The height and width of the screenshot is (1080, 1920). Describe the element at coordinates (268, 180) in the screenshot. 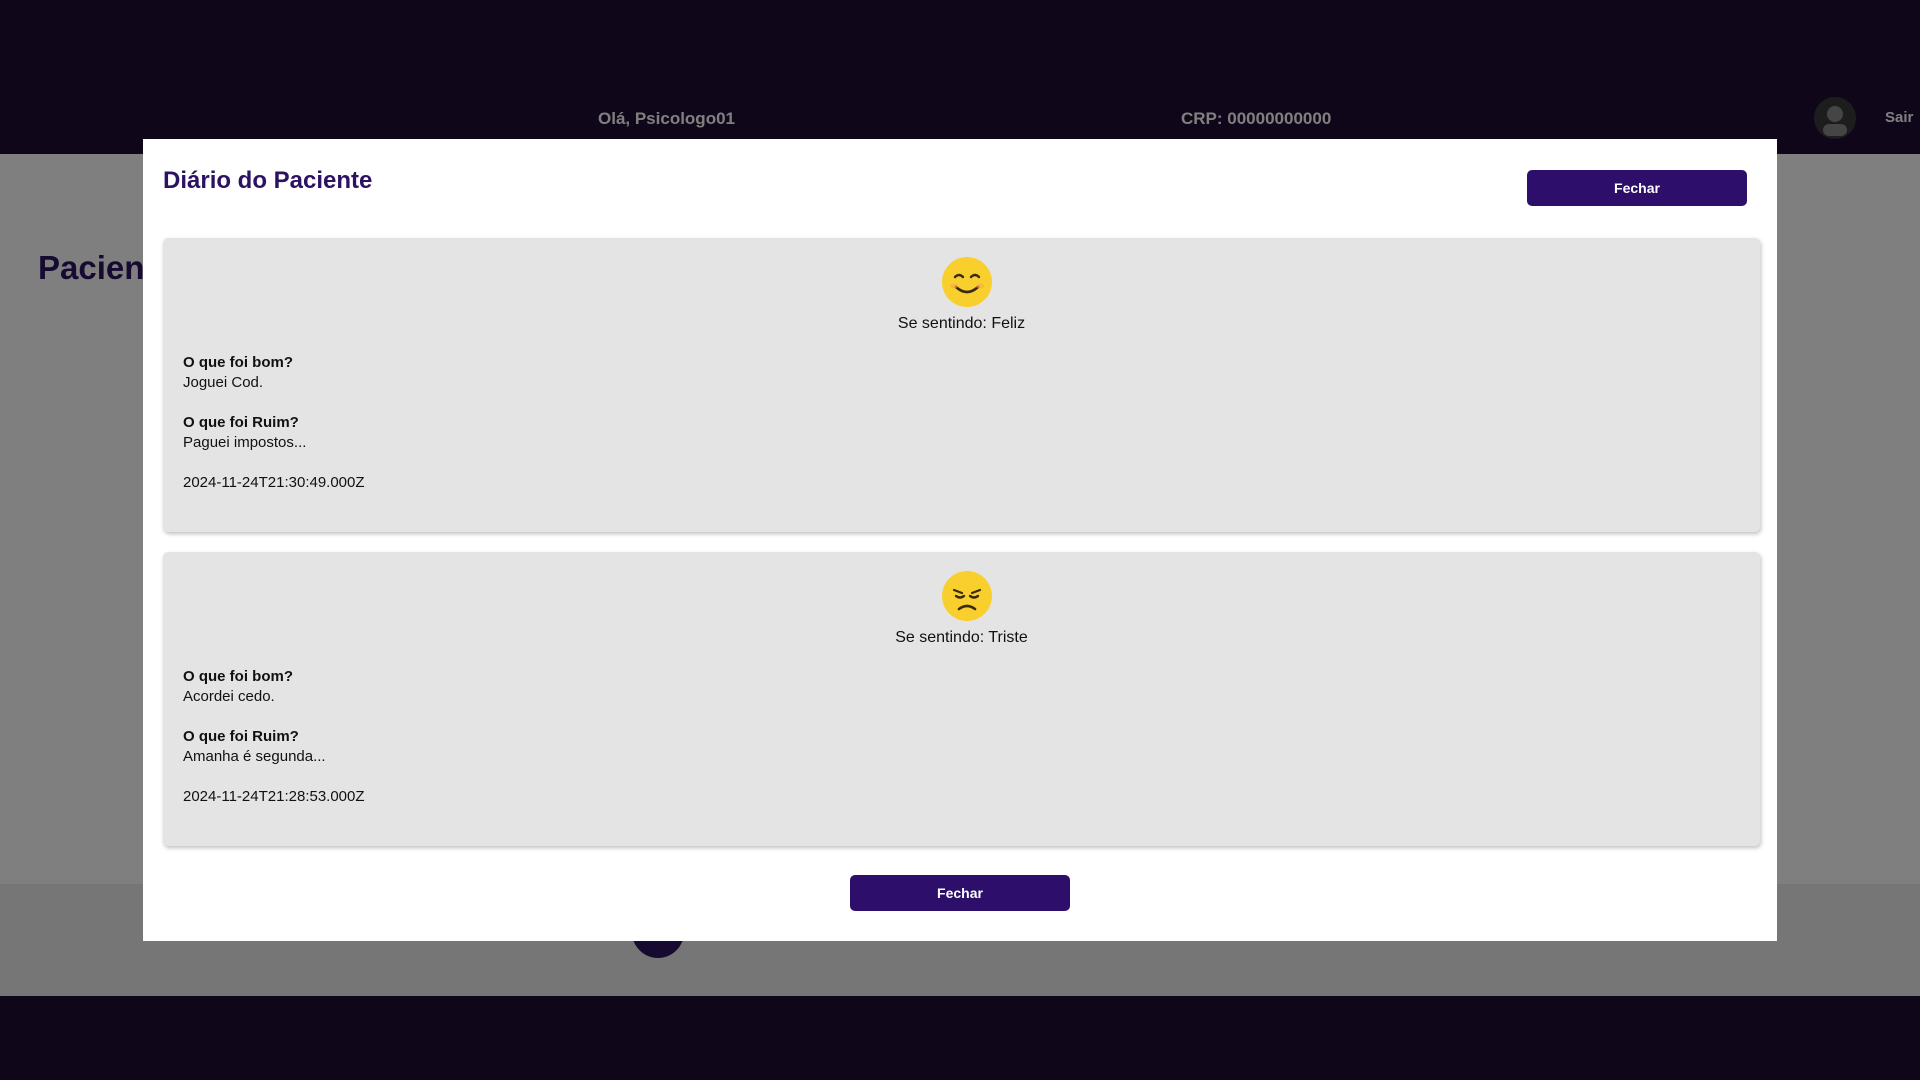

I see `modal-title: Diário do Paciente` at that location.